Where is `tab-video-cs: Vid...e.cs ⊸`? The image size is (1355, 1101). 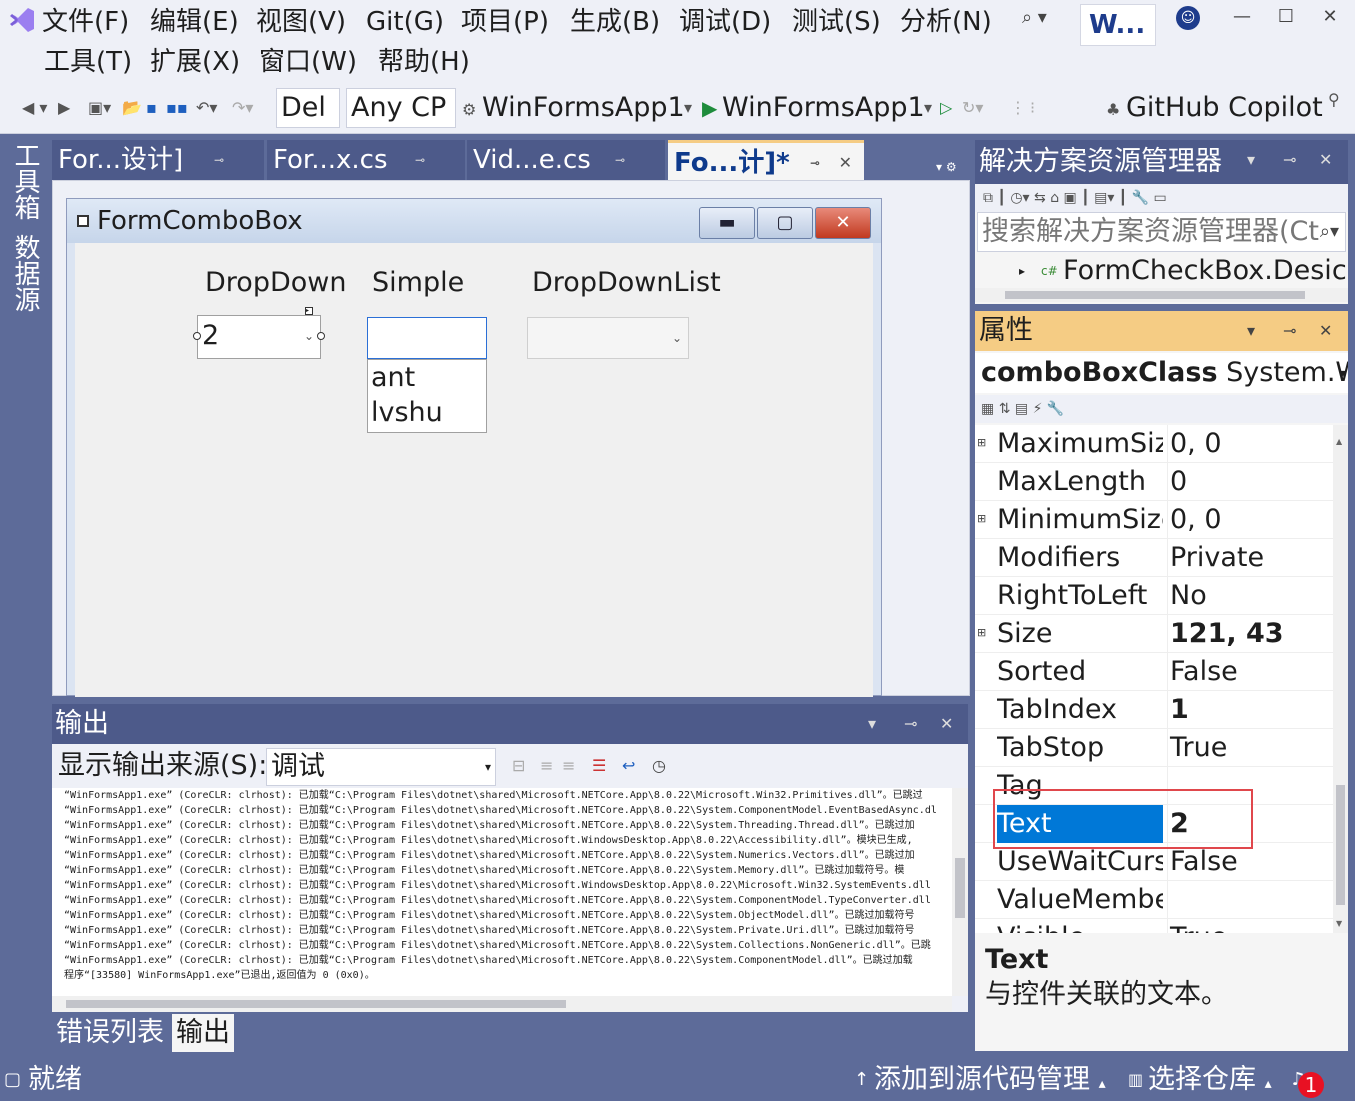 tab-video-cs: Vid...e.cs ⊸ is located at coordinates (566, 160).